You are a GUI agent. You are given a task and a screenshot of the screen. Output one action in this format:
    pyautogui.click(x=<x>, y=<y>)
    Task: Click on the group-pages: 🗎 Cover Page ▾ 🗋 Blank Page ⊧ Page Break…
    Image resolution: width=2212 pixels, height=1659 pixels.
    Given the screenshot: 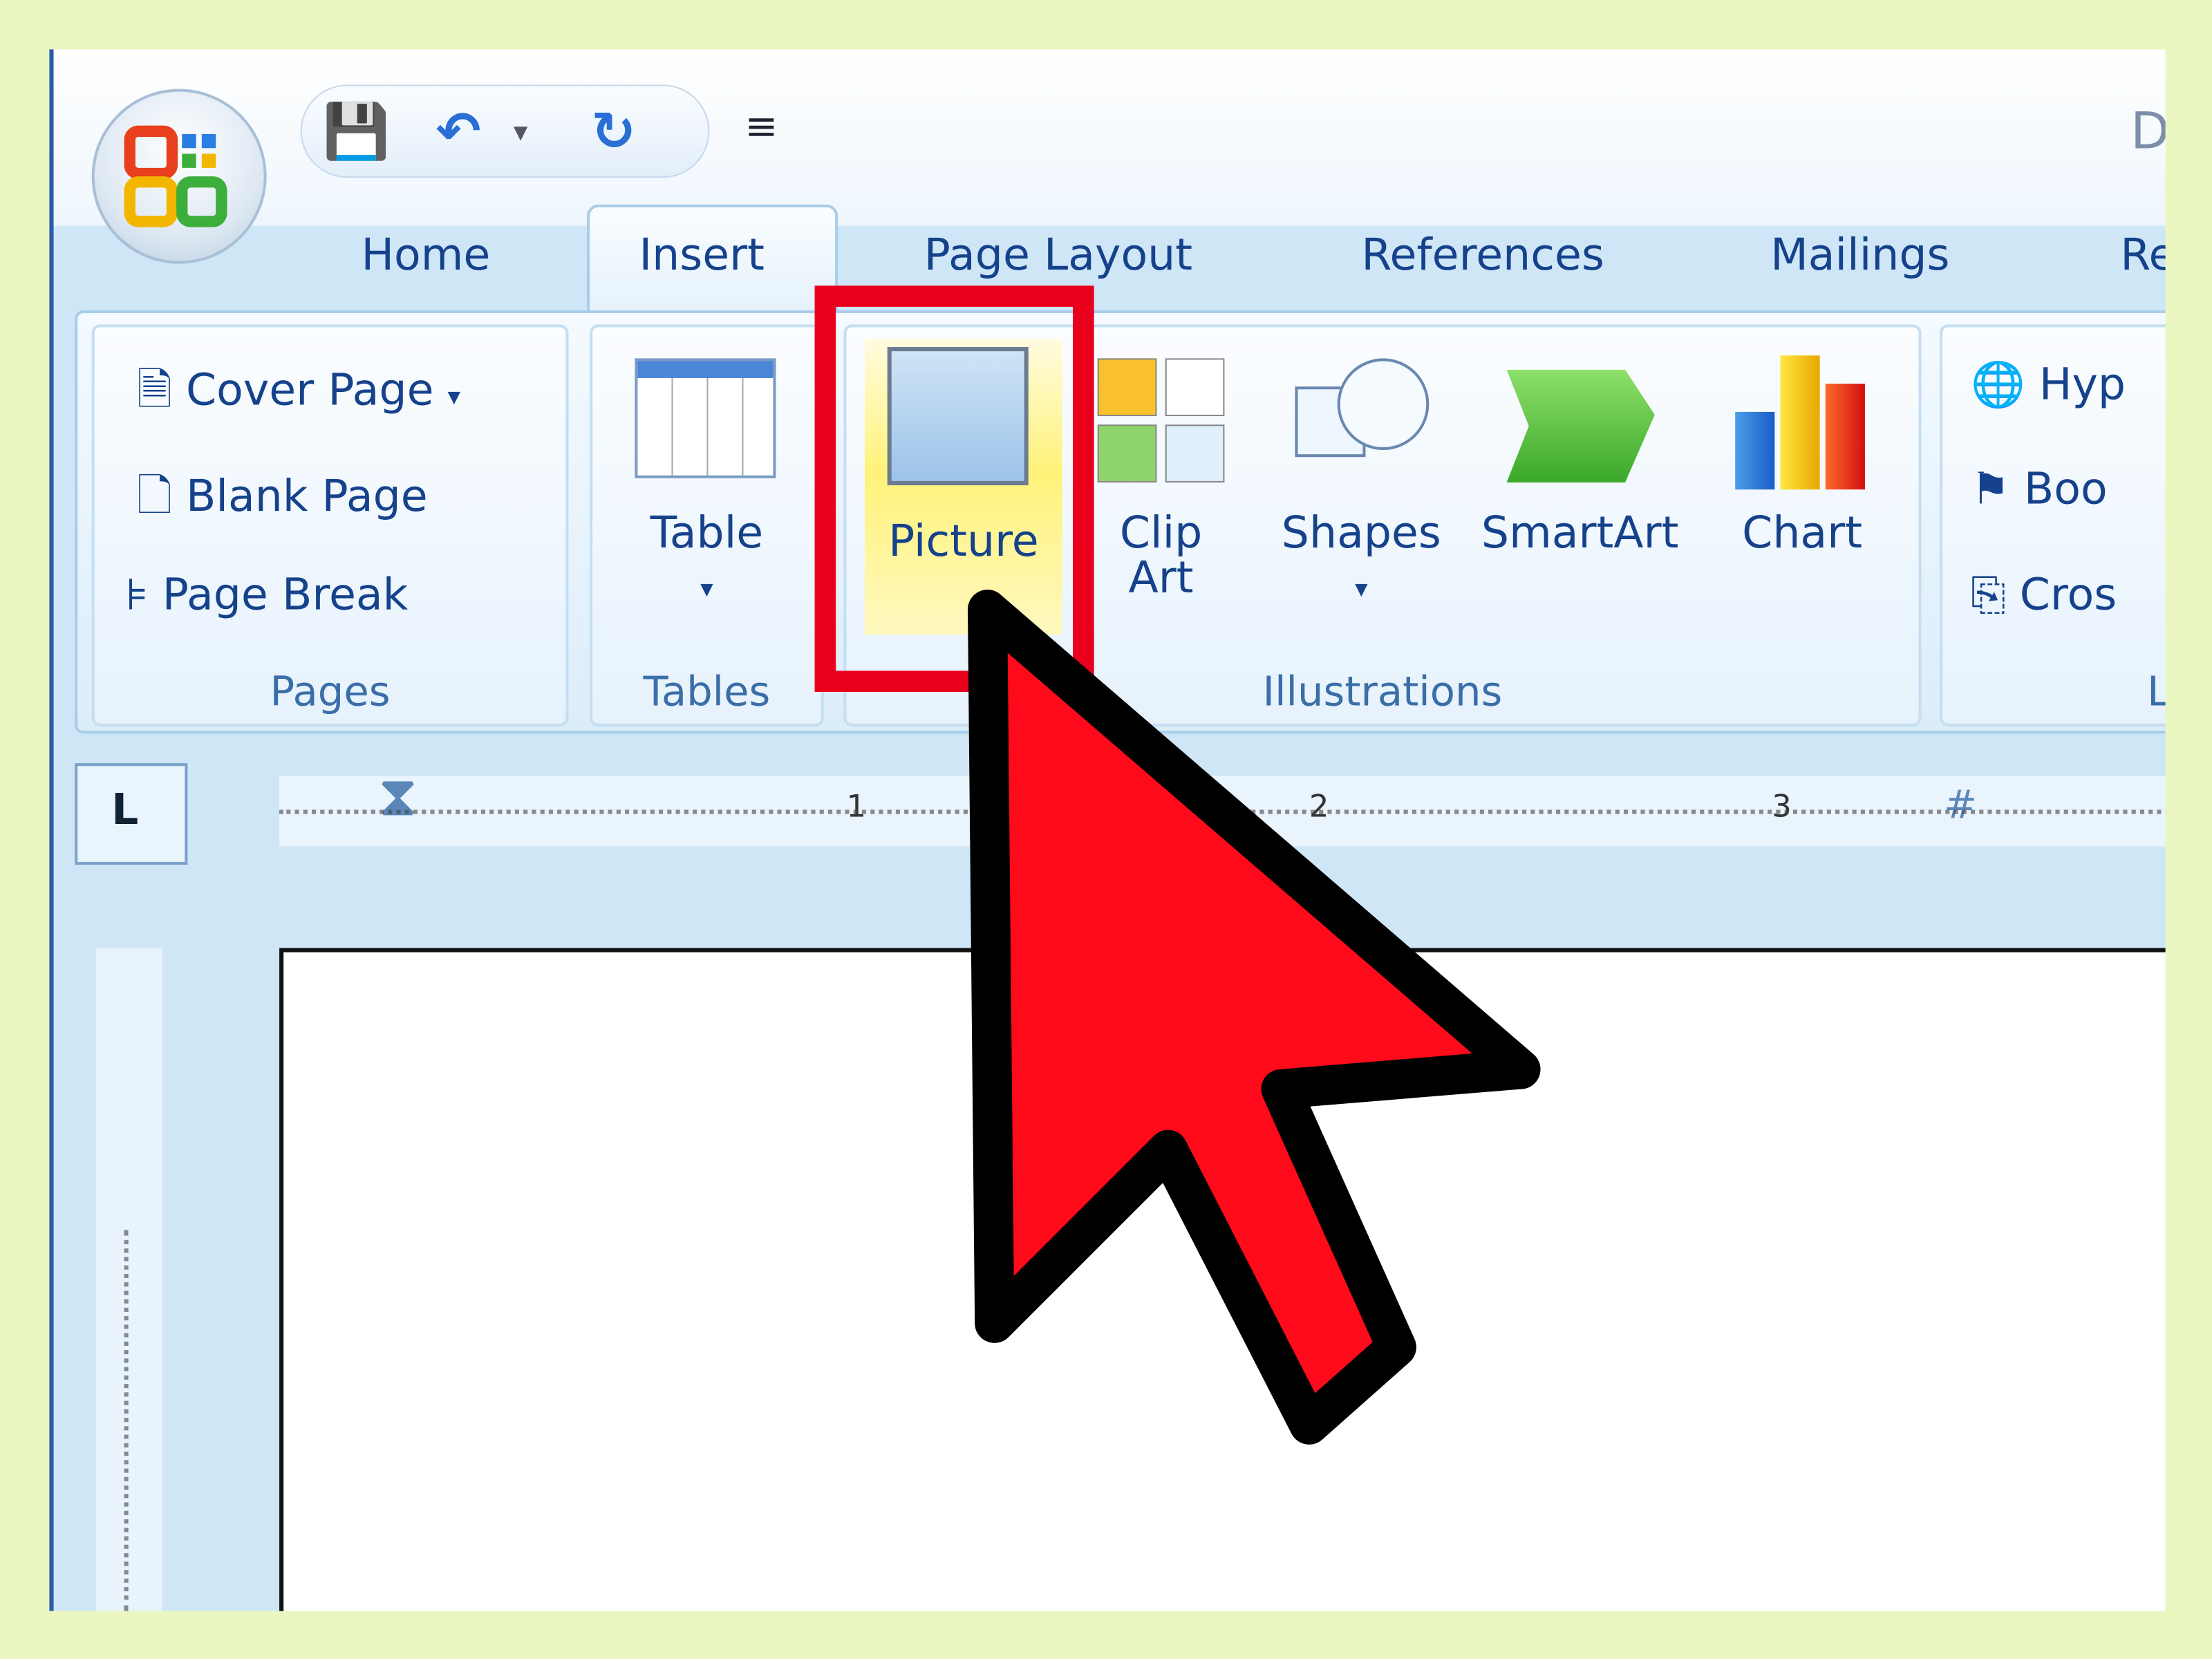 What is the action you would take?
    pyautogui.click(x=330, y=525)
    